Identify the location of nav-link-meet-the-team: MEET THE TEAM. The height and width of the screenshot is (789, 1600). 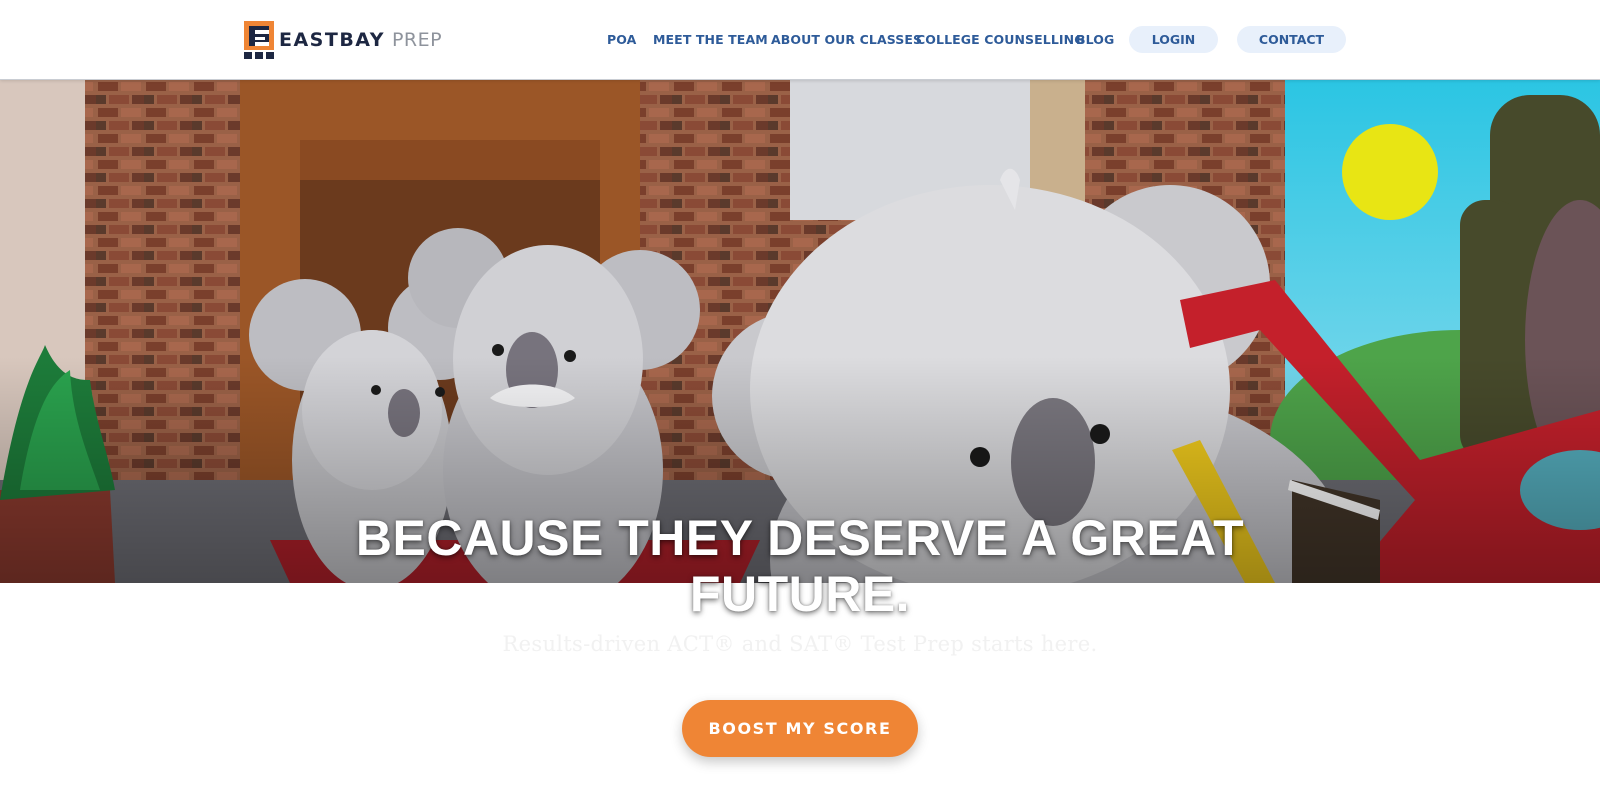
(710, 40).